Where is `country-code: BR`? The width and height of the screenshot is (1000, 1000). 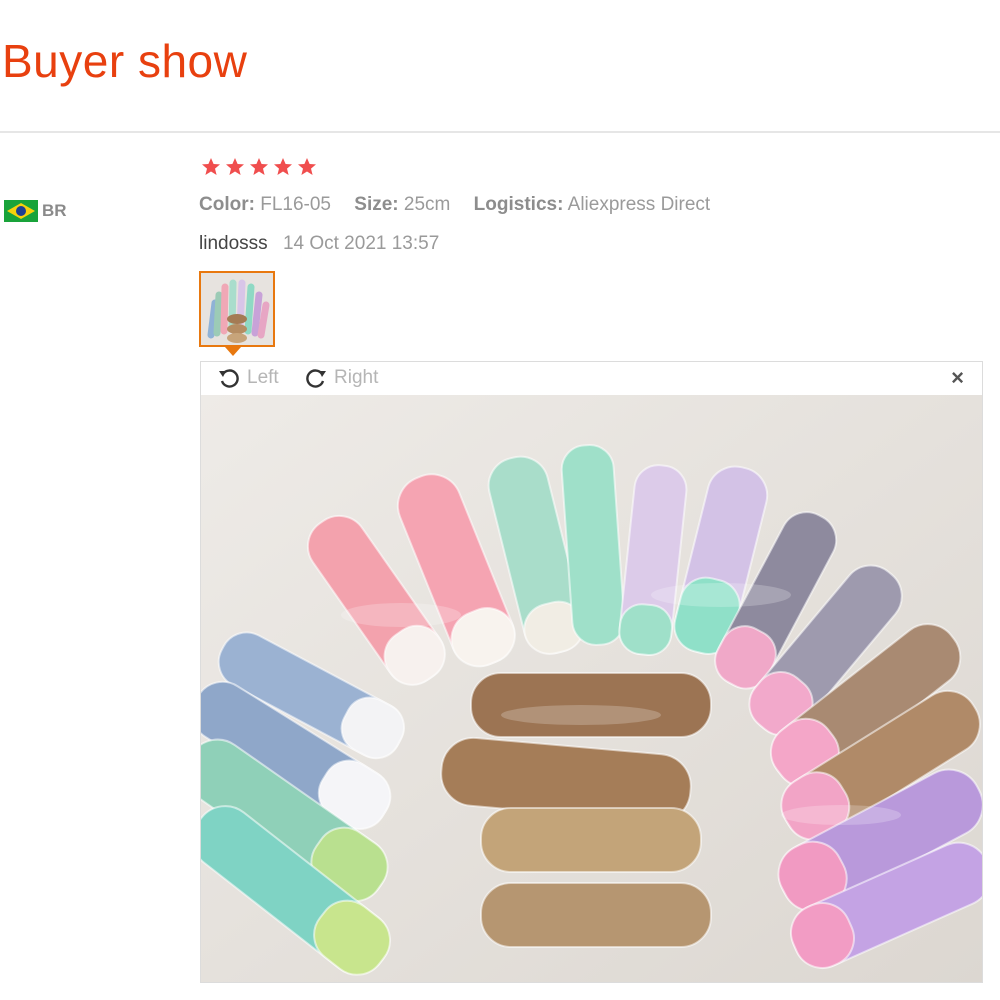 country-code: BR is located at coordinates (54, 210).